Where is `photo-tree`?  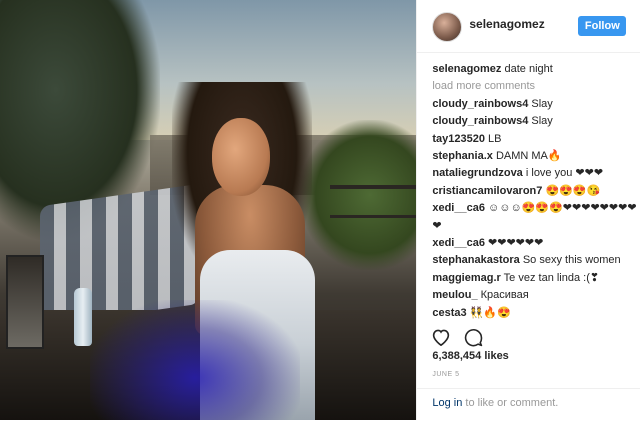
photo-tree is located at coordinates (358, 195).